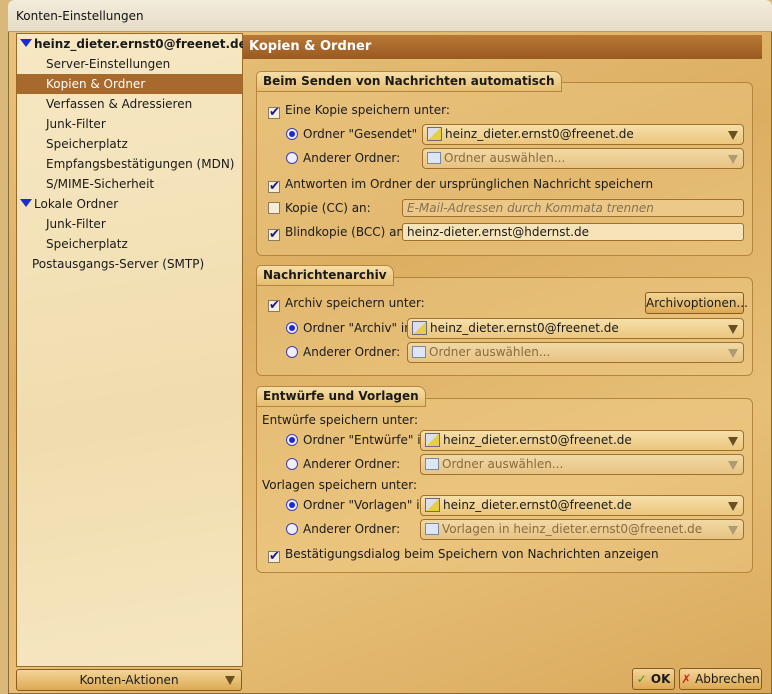 This screenshot has width=772, height=694. What do you see at coordinates (660, 679) in the screenshot?
I see `ok-label: OK` at bounding box center [660, 679].